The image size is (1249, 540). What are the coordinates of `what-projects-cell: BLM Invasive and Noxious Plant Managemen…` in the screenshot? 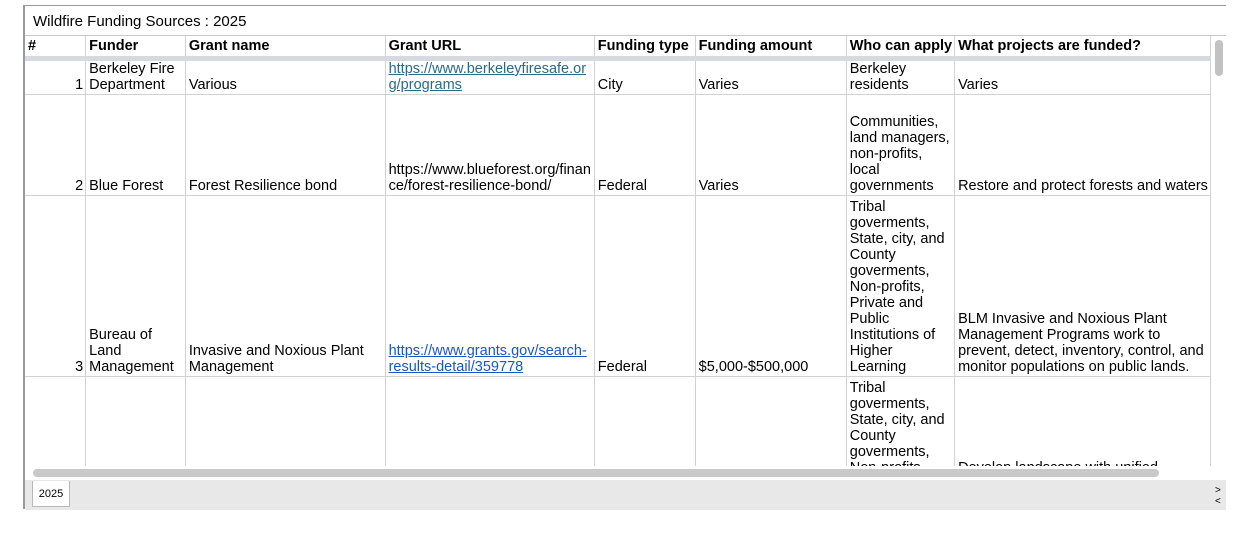 It's located at (1082, 286).